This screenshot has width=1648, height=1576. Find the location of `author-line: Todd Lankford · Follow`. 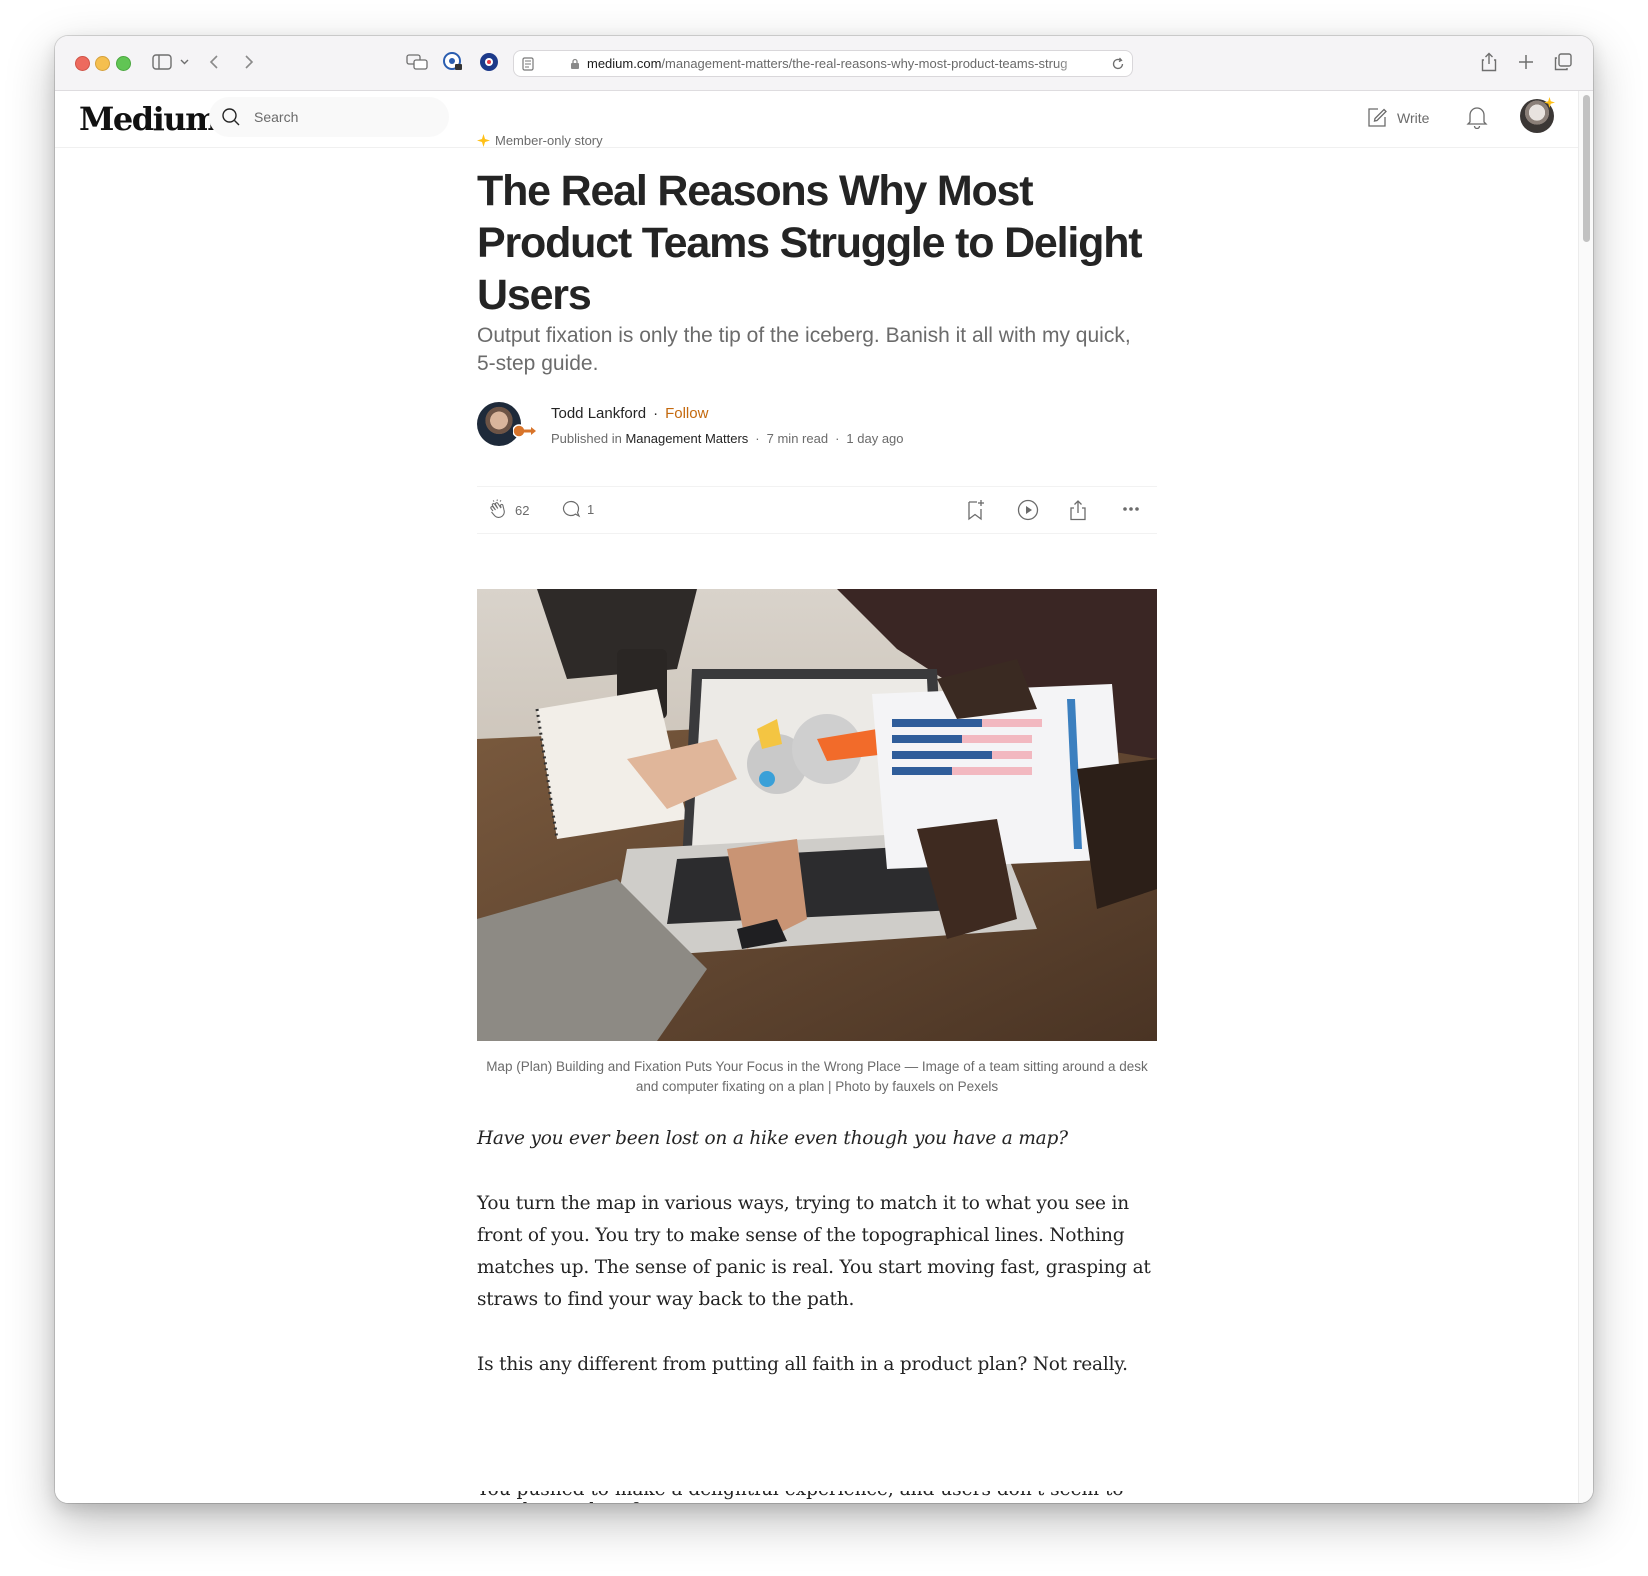

author-line: Todd Lankford · Follow is located at coordinates (629, 413).